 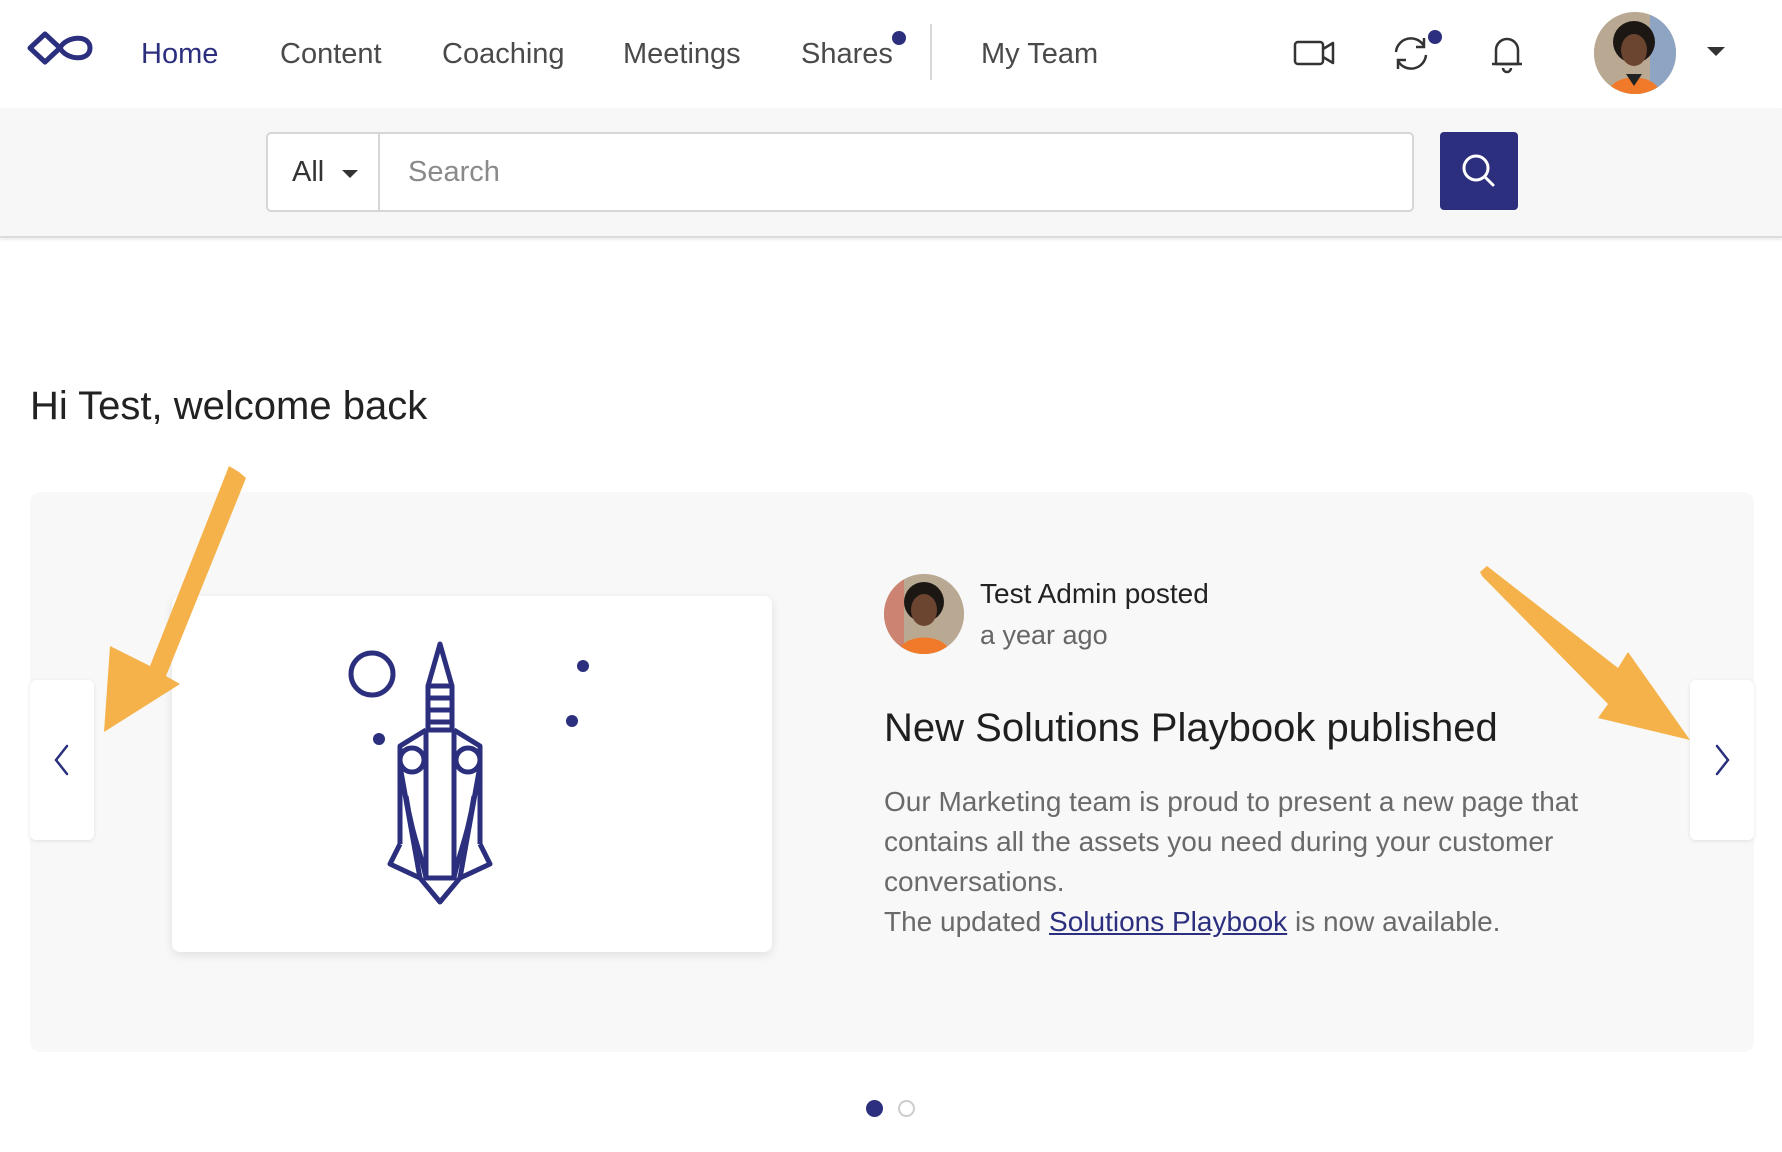 I want to click on nav-home: Home, so click(x=179, y=54).